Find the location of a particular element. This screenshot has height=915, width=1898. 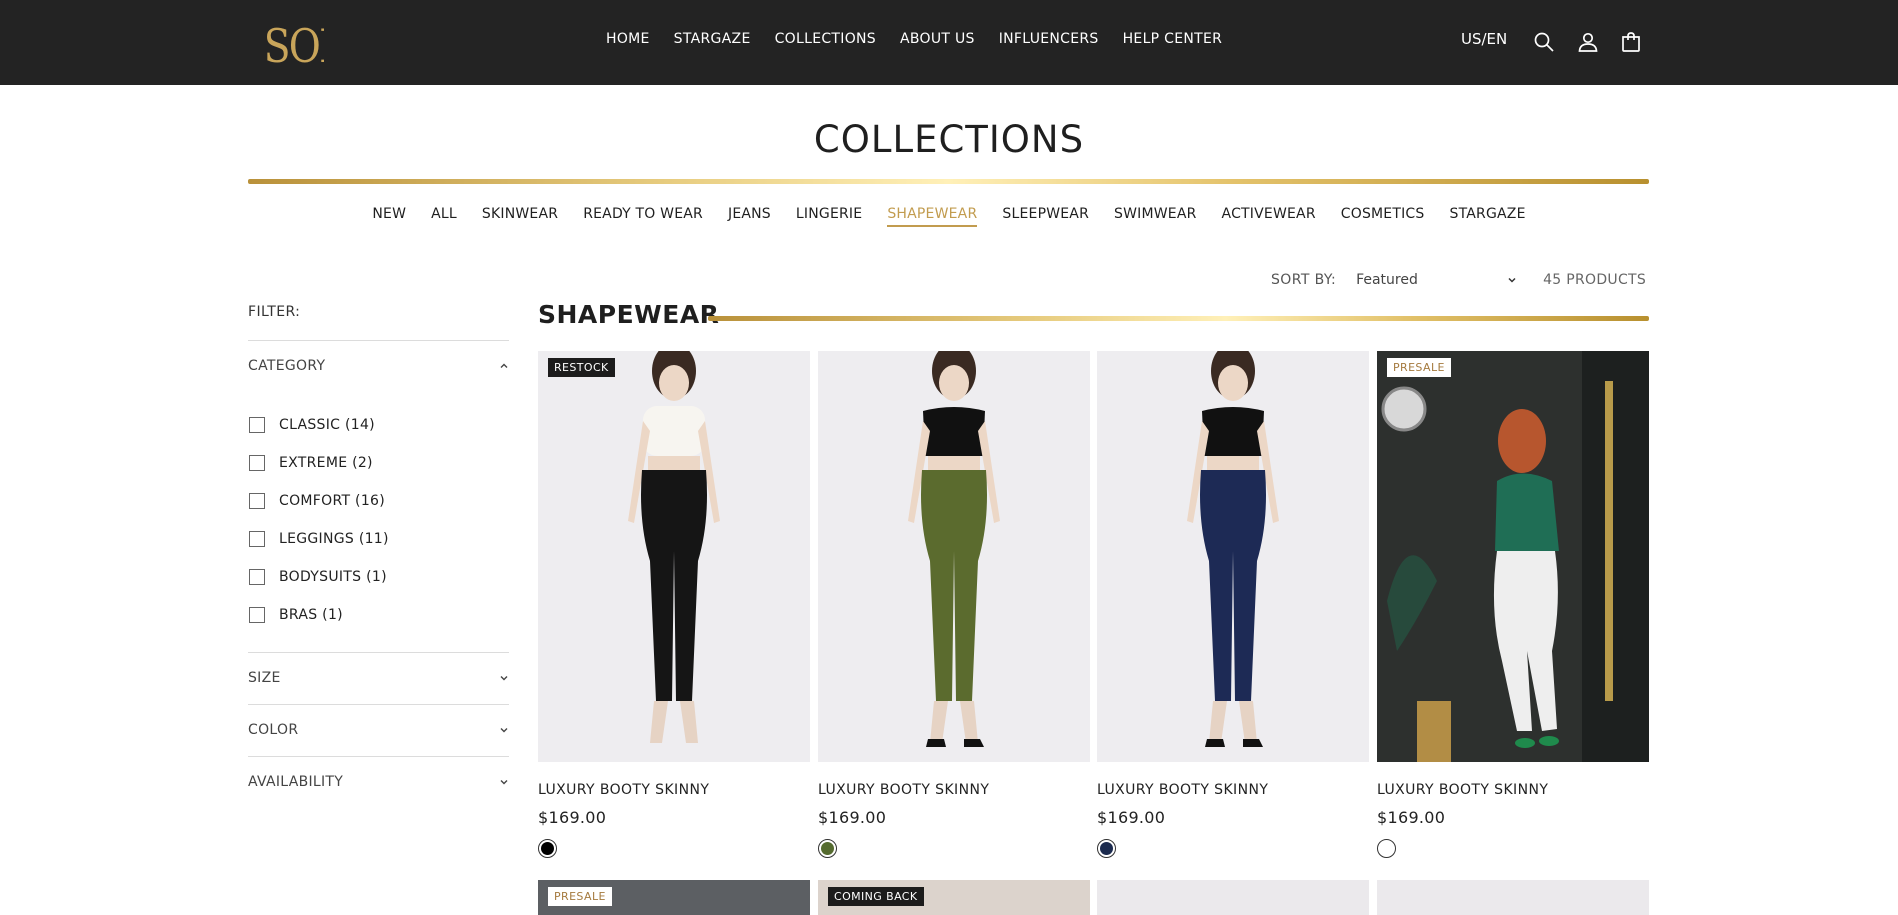

facet-color: COLOR is located at coordinates (378, 730).